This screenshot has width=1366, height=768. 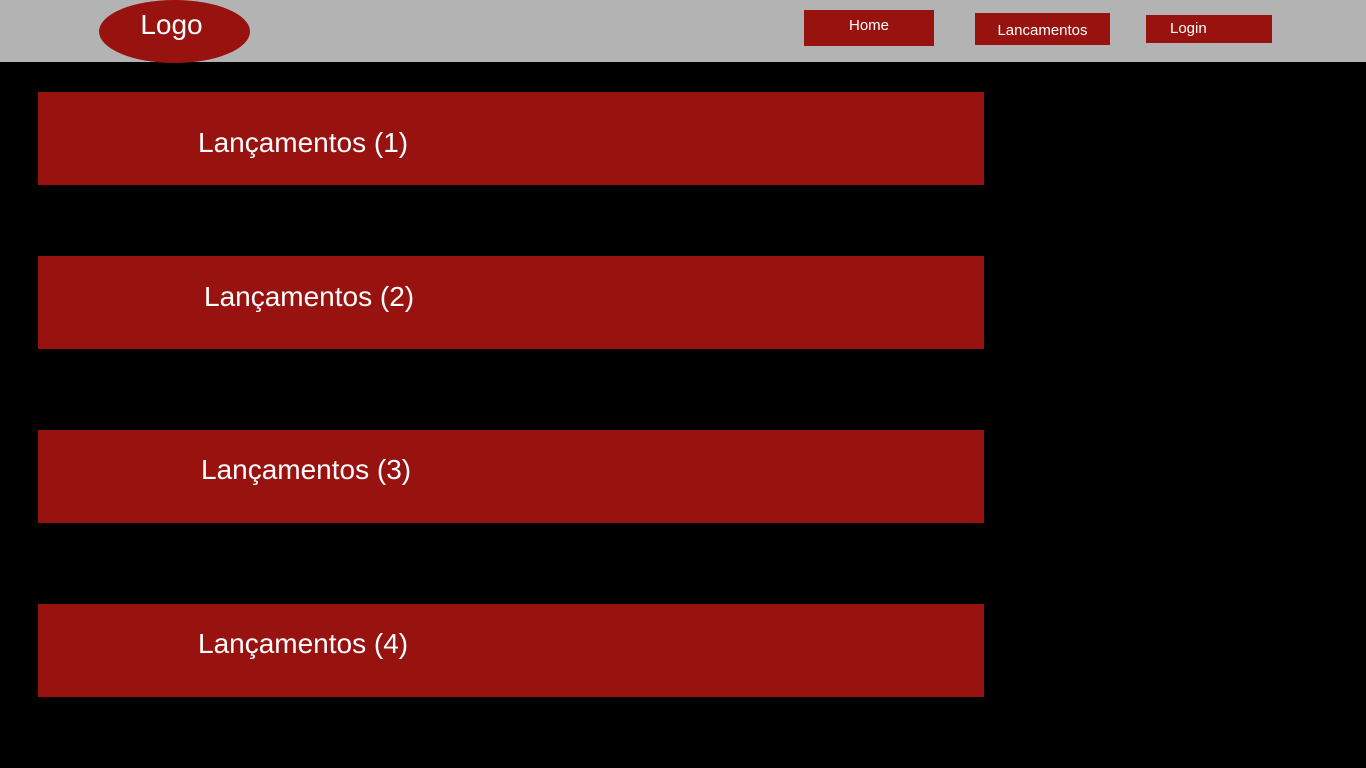 I want to click on nav-home-button: Home, so click(x=869, y=28).